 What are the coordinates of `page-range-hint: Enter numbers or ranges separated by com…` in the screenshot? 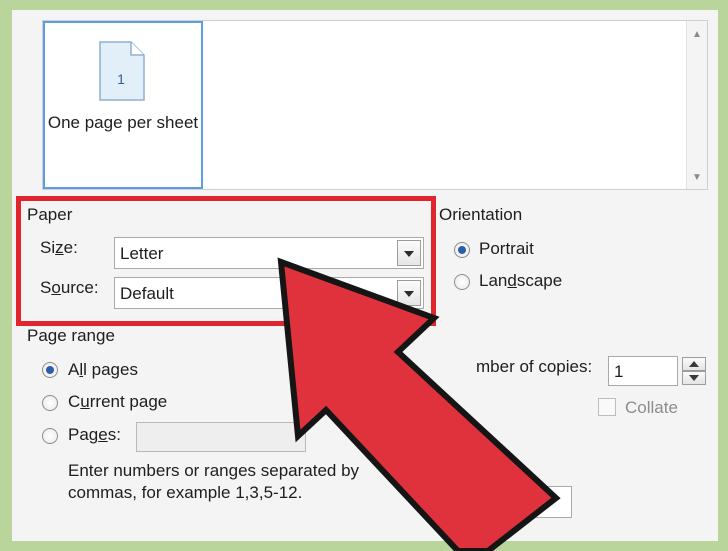 It's located at (214, 481).